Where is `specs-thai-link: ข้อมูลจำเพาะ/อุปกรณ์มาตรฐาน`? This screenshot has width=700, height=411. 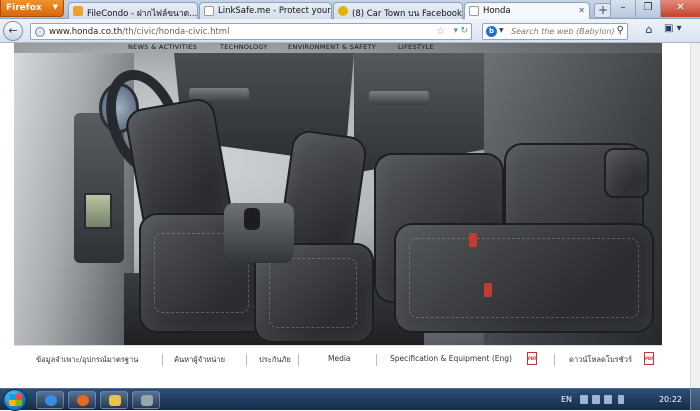 specs-thai-link: ข้อมูลจำเพาะ/อุปกรณ์มาตรฐาน is located at coordinates (87, 360).